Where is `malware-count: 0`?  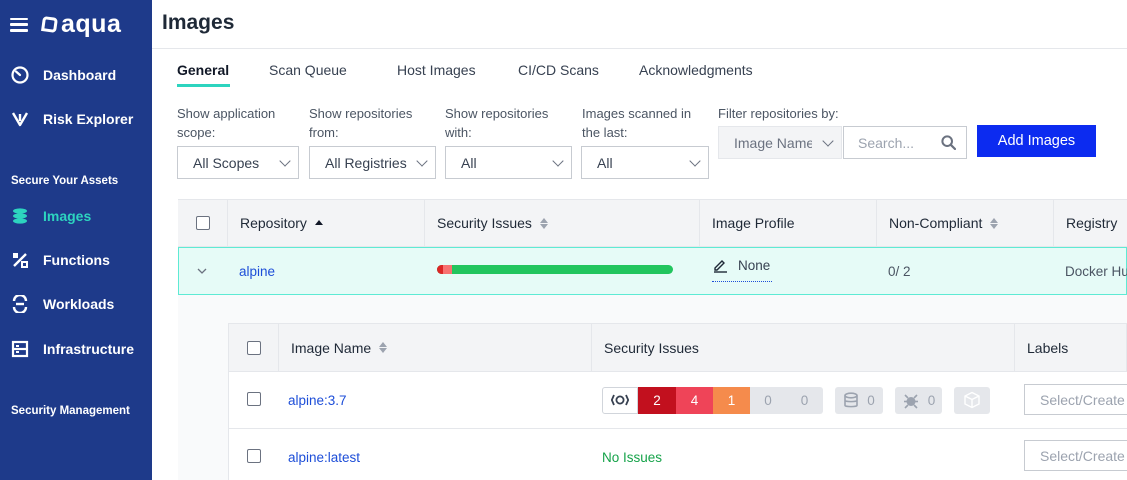 malware-count: 0 is located at coordinates (871, 400).